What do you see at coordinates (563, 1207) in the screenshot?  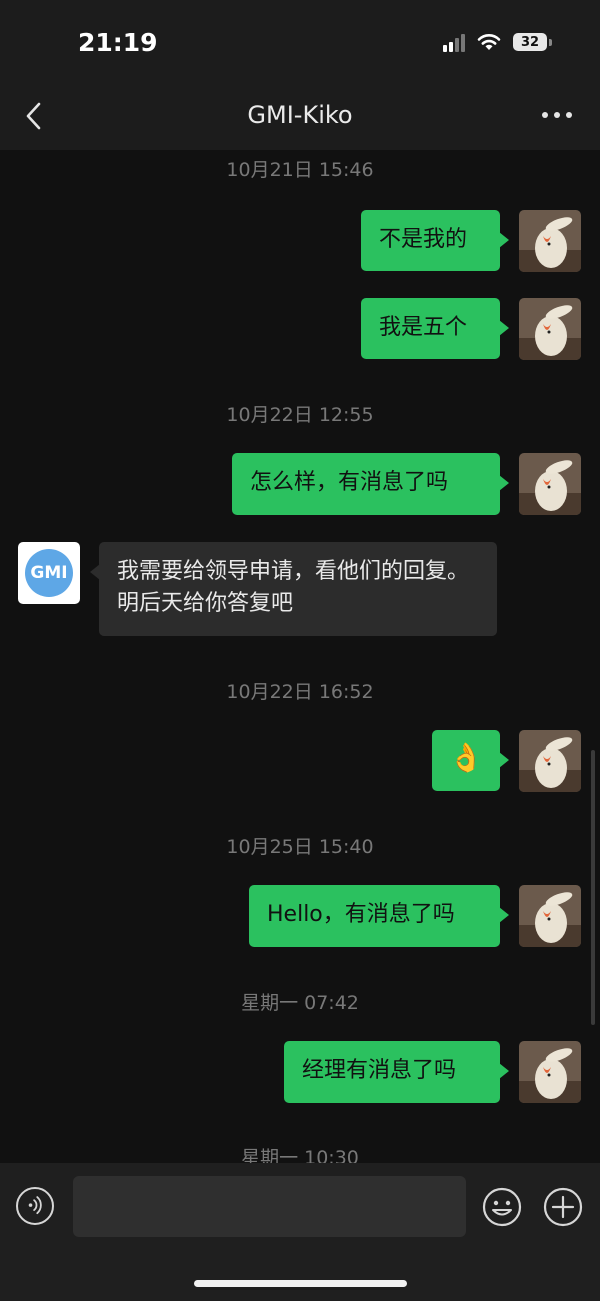 I see `plus-icon` at bounding box center [563, 1207].